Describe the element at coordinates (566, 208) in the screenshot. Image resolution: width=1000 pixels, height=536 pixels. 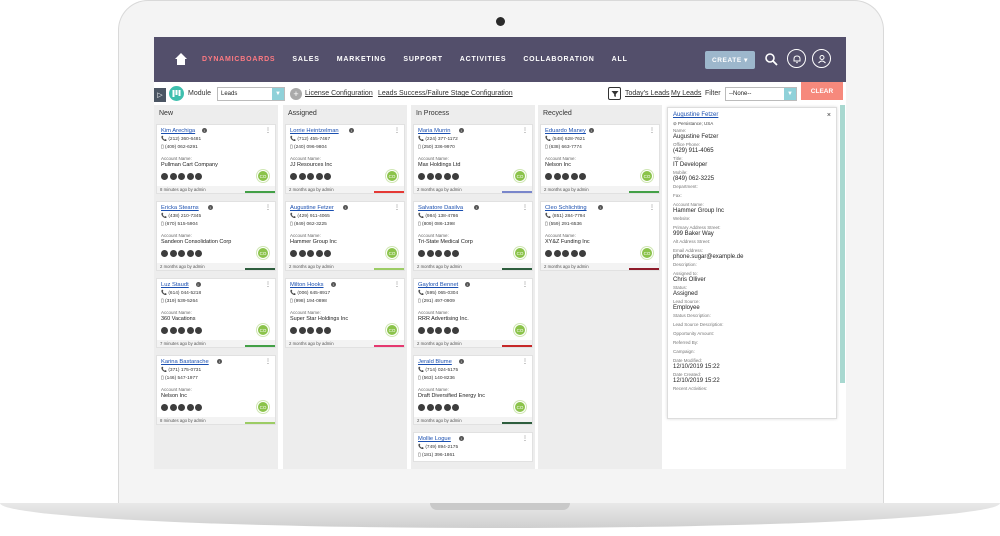
I see `lead-name-link: Cleo Schlichting` at that location.